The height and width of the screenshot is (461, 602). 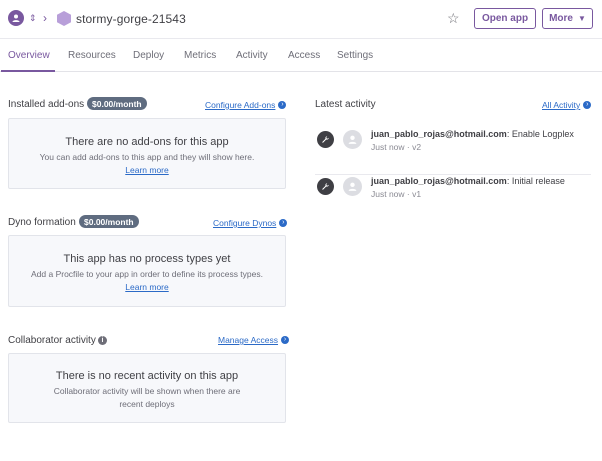 What do you see at coordinates (304, 55) in the screenshot?
I see `tab-access: Access` at bounding box center [304, 55].